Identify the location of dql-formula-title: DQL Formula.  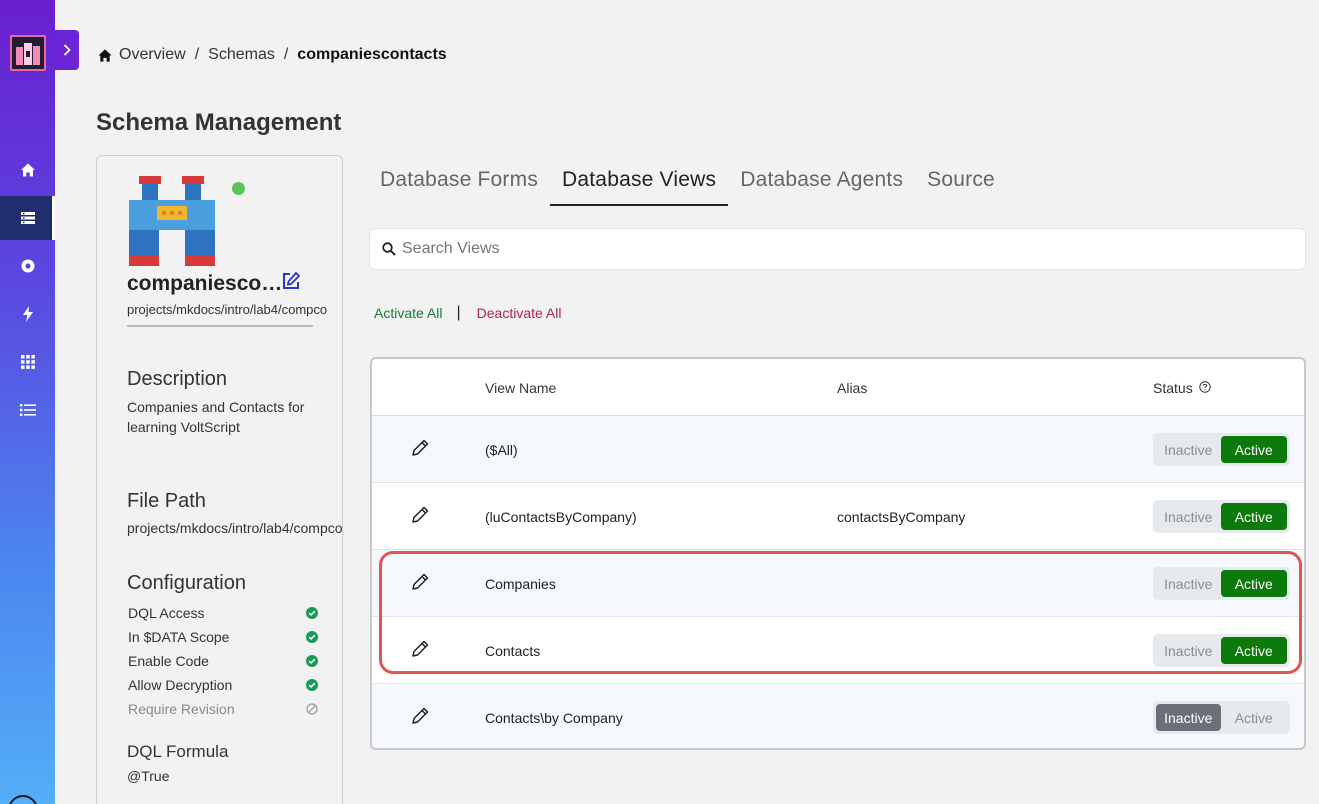
(178, 751).